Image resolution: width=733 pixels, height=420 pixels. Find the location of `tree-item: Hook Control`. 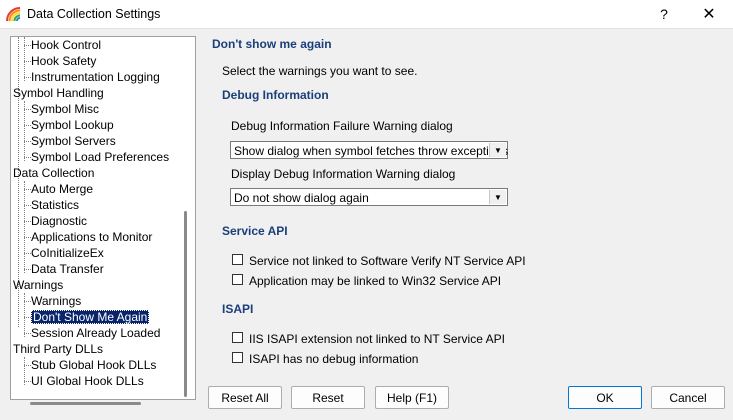

tree-item: Hook Control is located at coordinates (66, 45).